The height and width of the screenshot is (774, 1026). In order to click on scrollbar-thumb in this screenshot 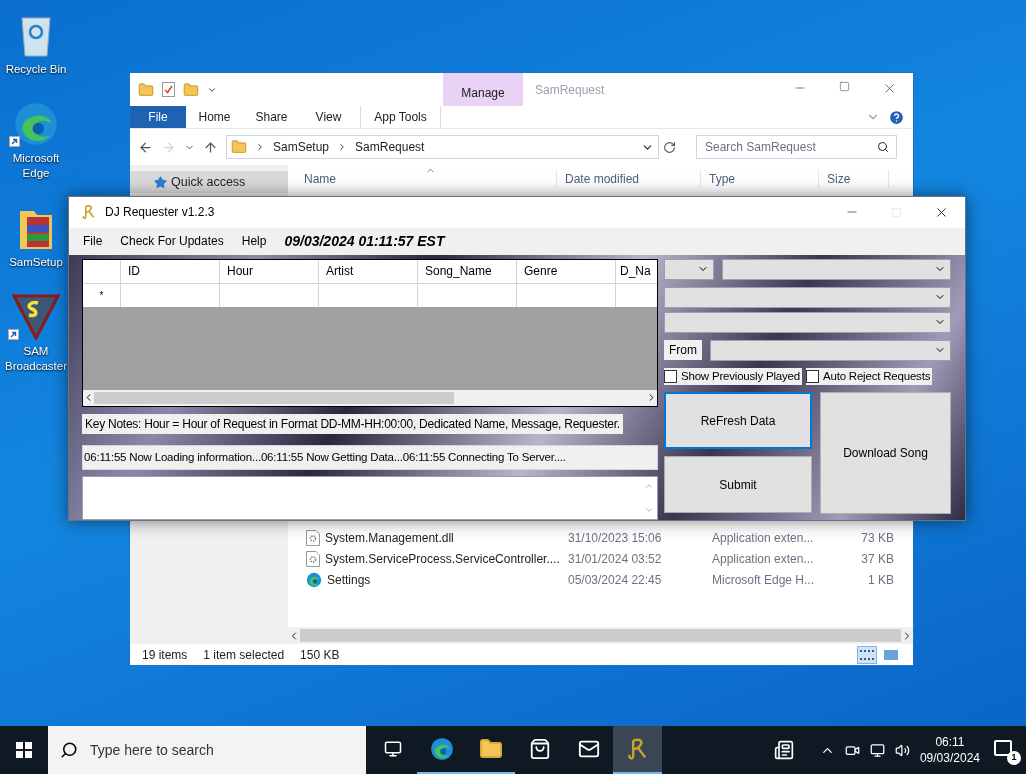, I will do `click(274, 397)`.